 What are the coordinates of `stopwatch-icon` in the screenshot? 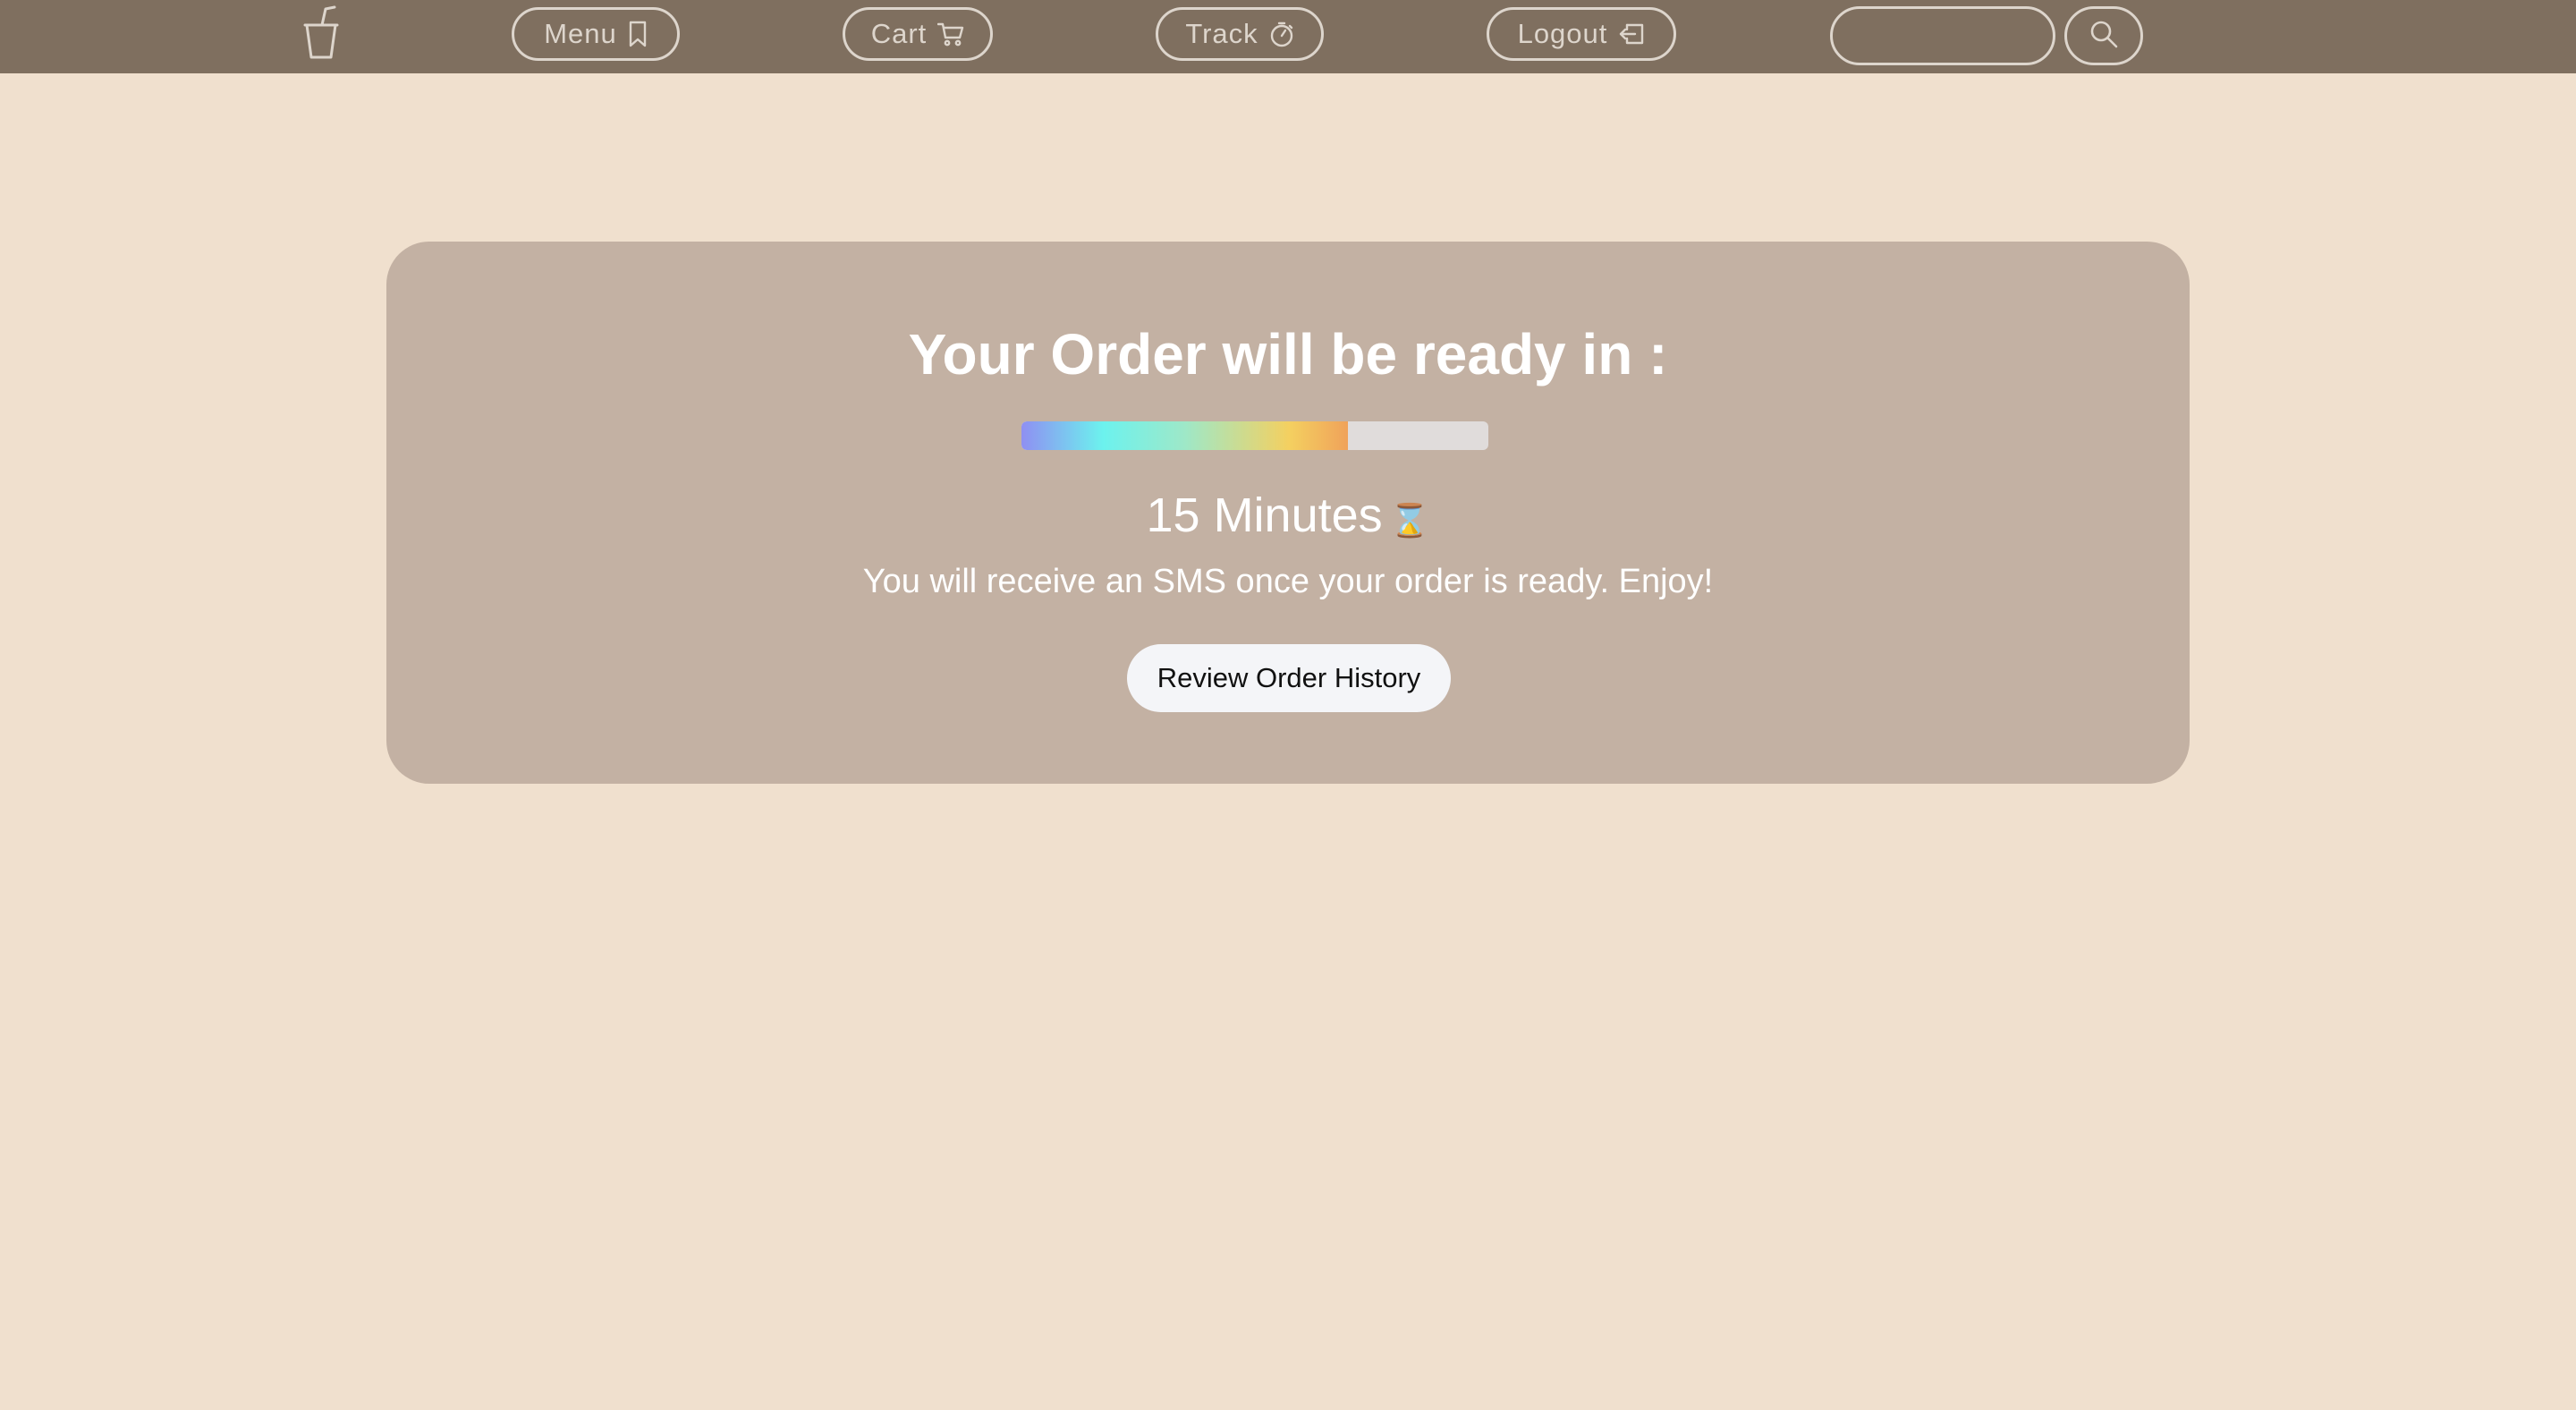 It's located at (1281, 34).